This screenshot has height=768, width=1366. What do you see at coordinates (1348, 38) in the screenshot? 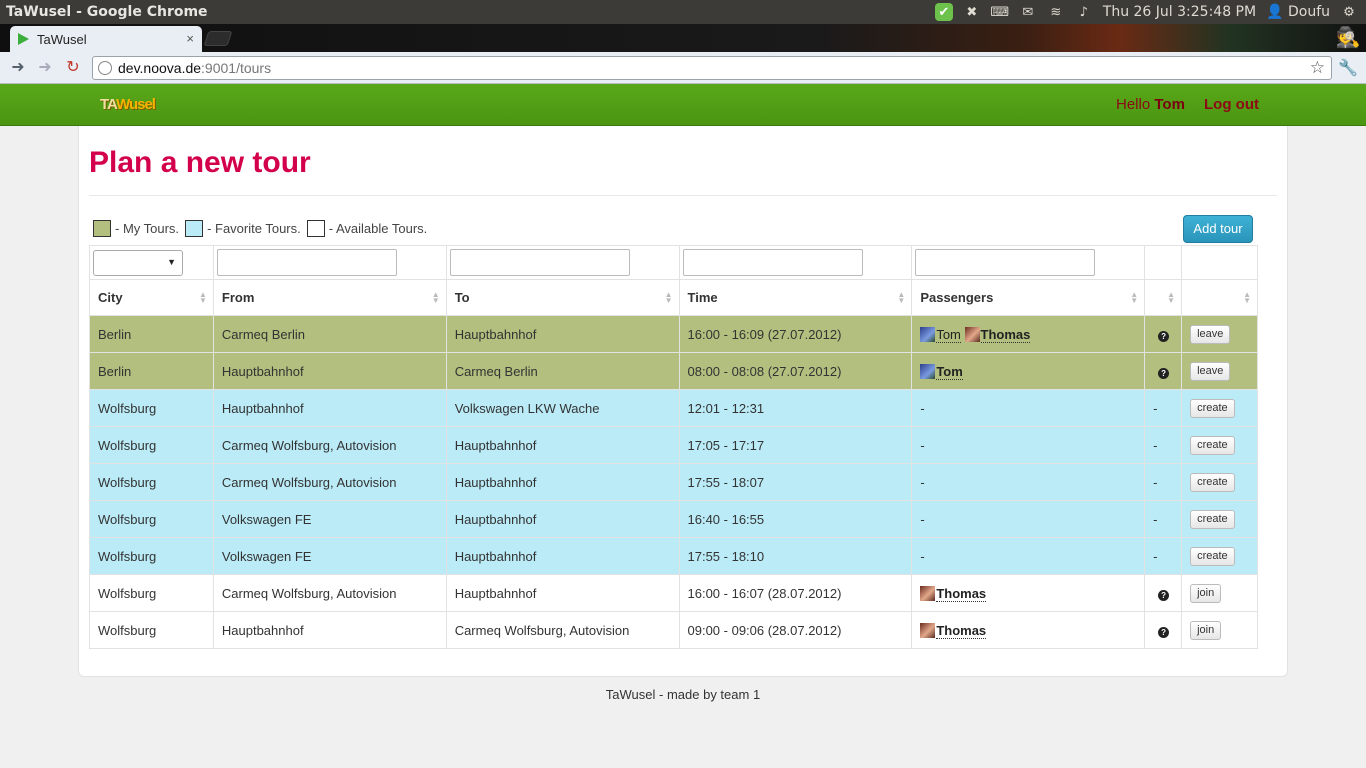
I see `incognito-icon: 🕵` at bounding box center [1348, 38].